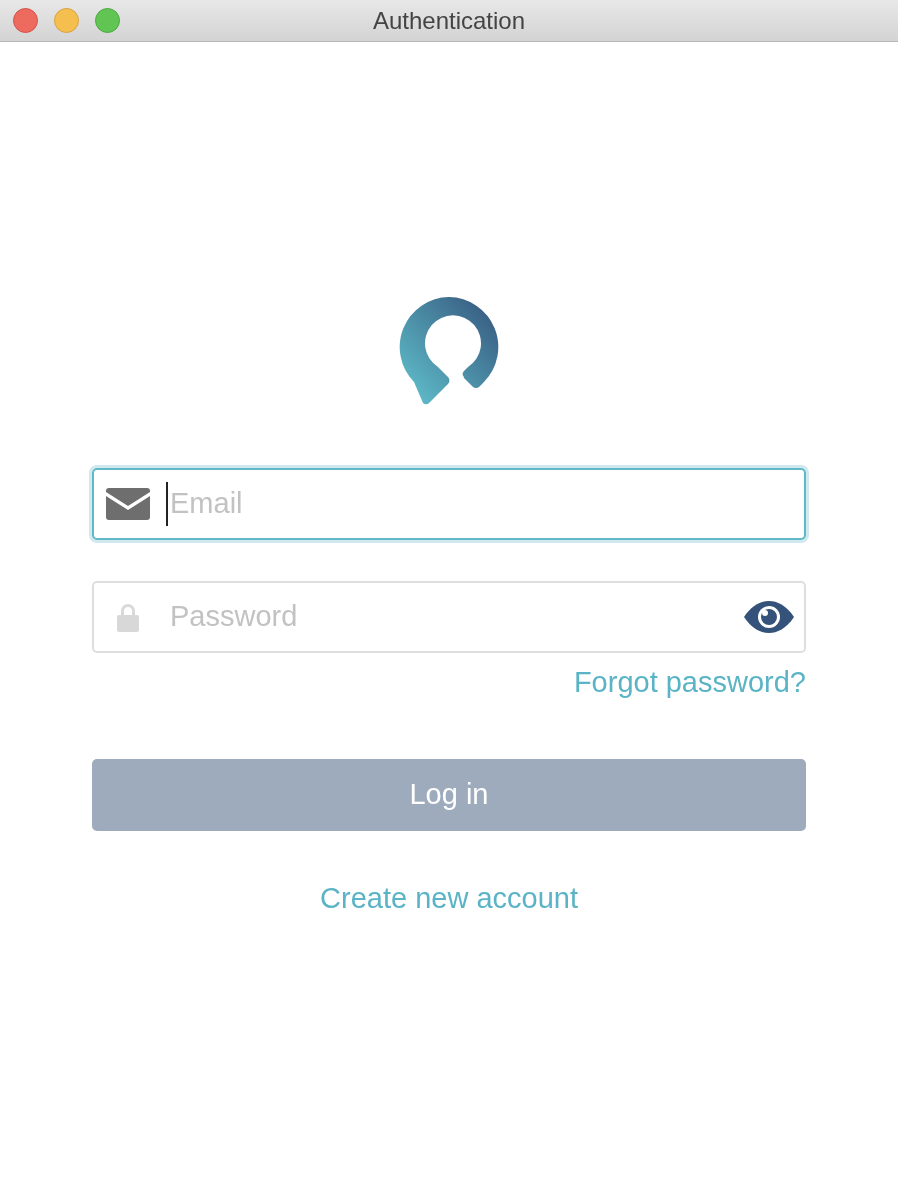 The width and height of the screenshot is (898, 1196). What do you see at coordinates (449, 898) in the screenshot?
I see `create-account-link: Create new account` at bounding box center [449, 898].